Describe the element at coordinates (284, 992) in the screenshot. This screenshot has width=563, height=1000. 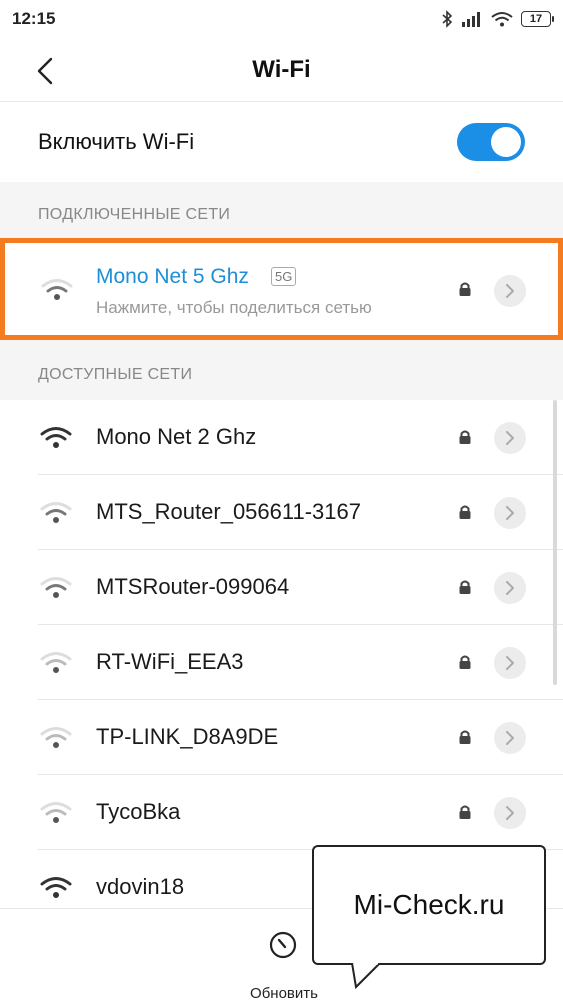
I see `refresh-label: Обновить` at that location.